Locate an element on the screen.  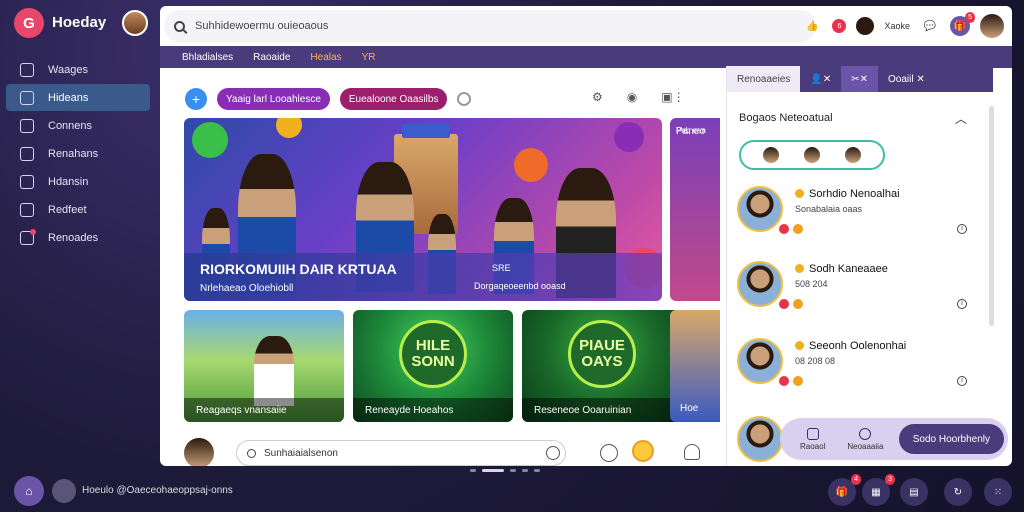
subnav-item: YR is located at coordinates (369, 57).